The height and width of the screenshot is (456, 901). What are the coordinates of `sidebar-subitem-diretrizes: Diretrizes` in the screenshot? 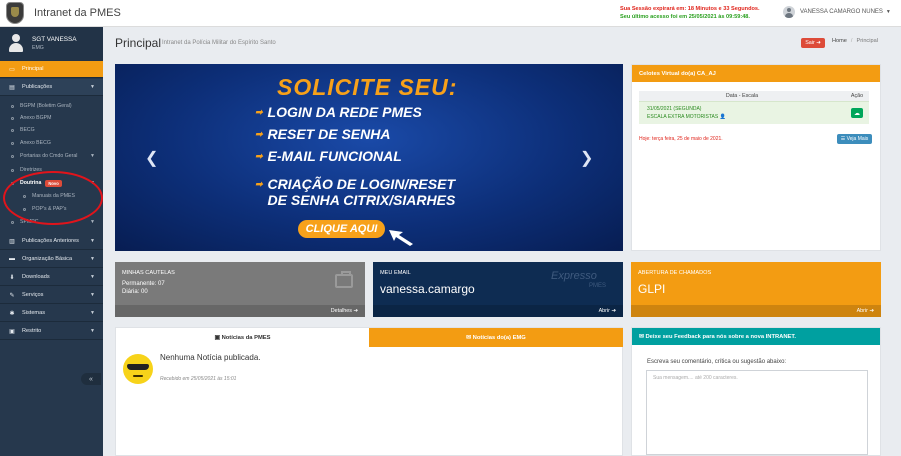 It's located at (51, 170).